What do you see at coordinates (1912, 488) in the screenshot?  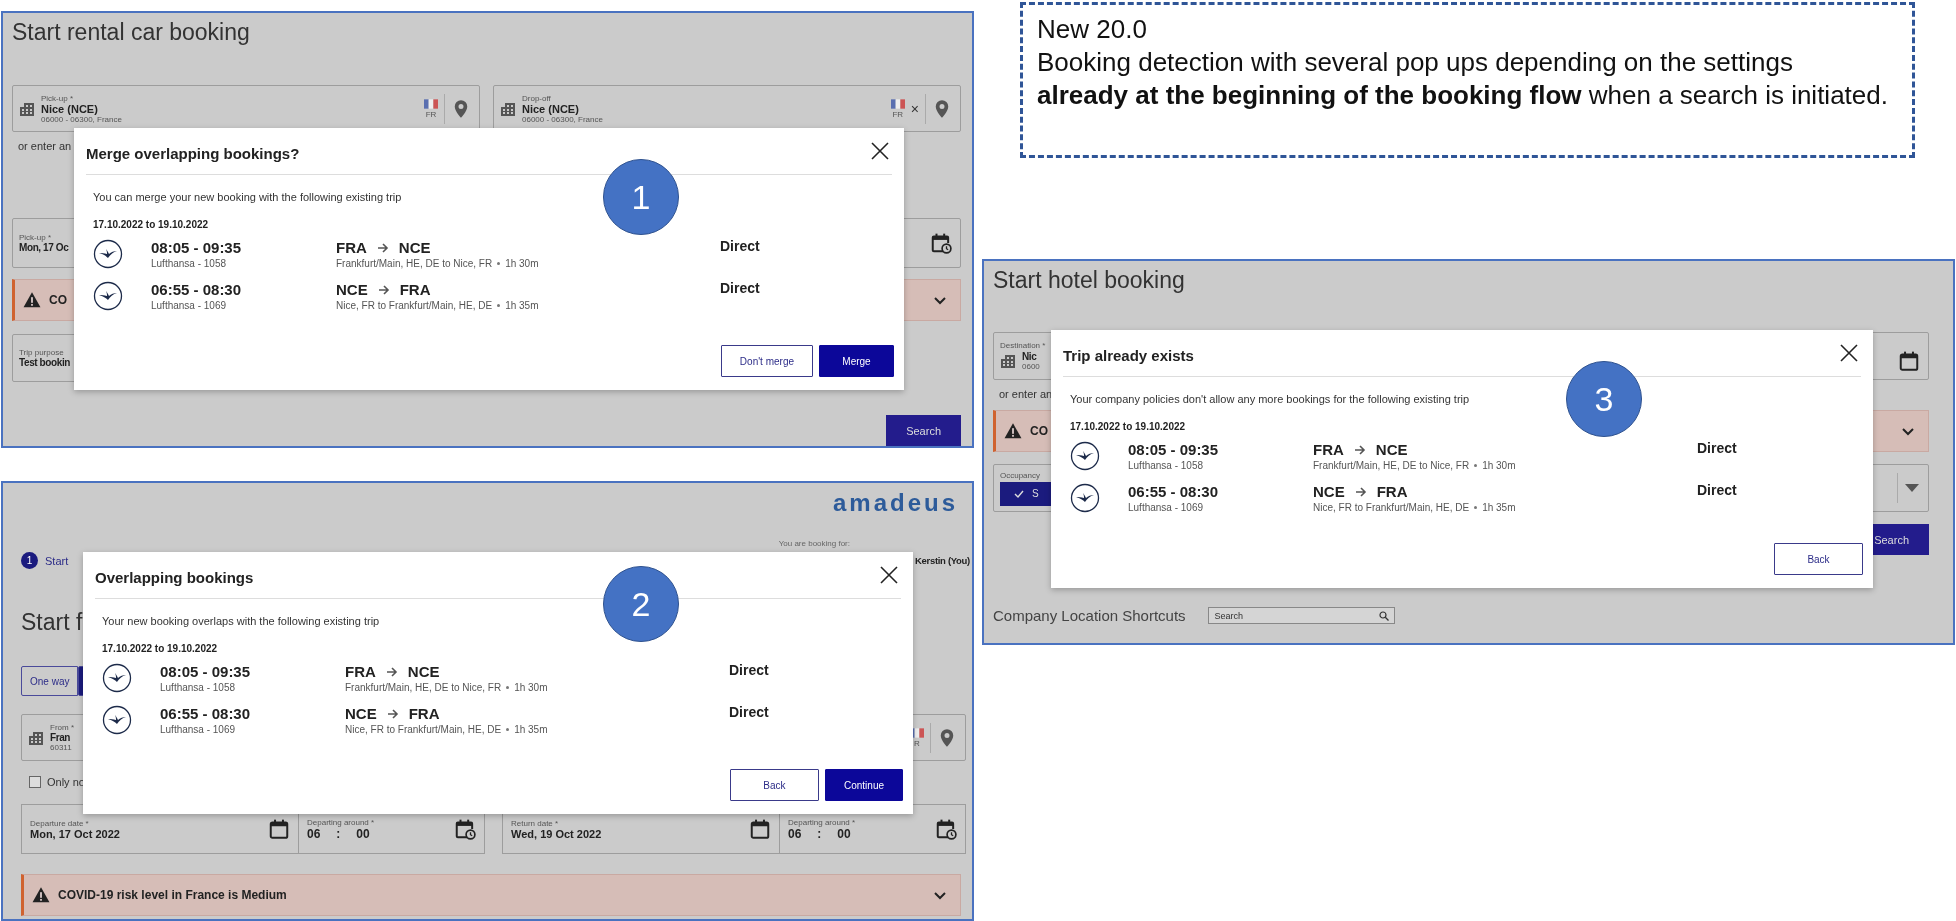 I see `dropdown-triangle-icon` at bounding box center [1912, 488].